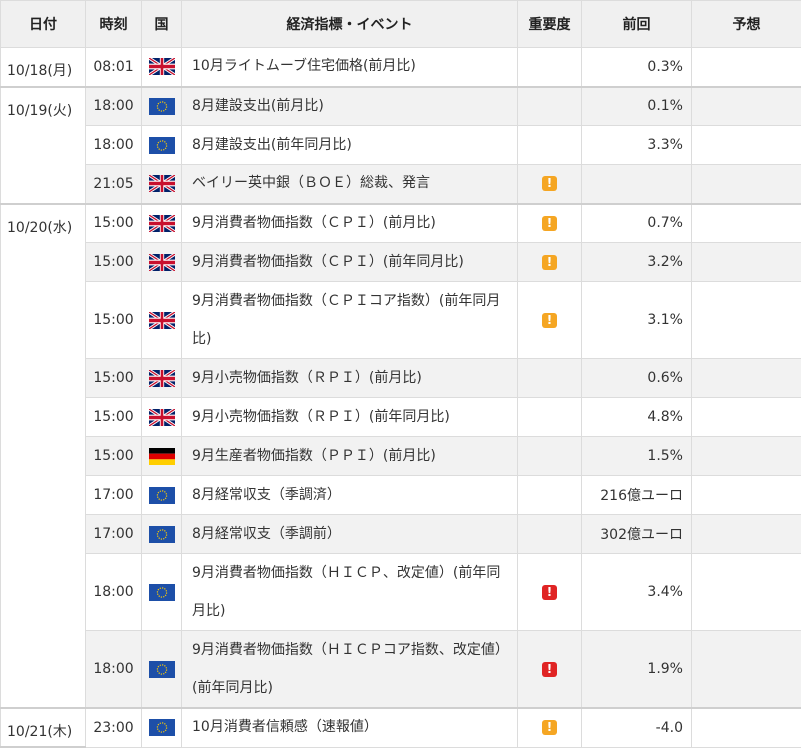  I want to click on germany-flag-icon, so click(161, 456).